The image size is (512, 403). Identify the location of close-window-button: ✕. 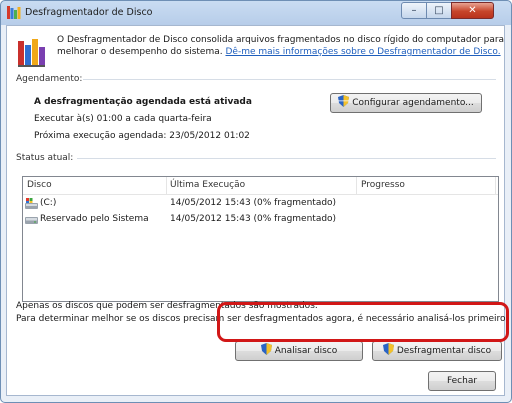
(472, 10).